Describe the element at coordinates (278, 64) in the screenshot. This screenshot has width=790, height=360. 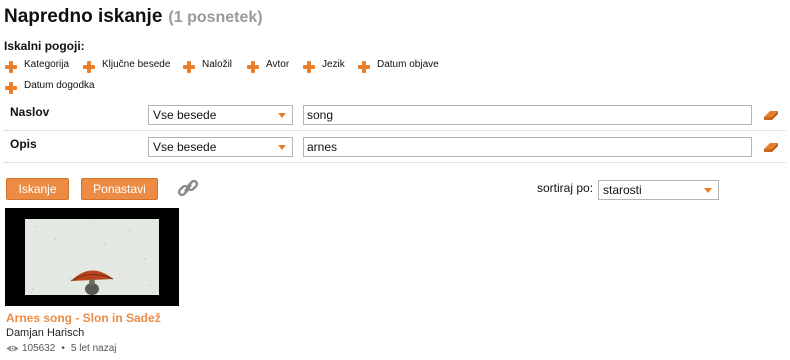
I see `criterion-label: Avtor` at that location.